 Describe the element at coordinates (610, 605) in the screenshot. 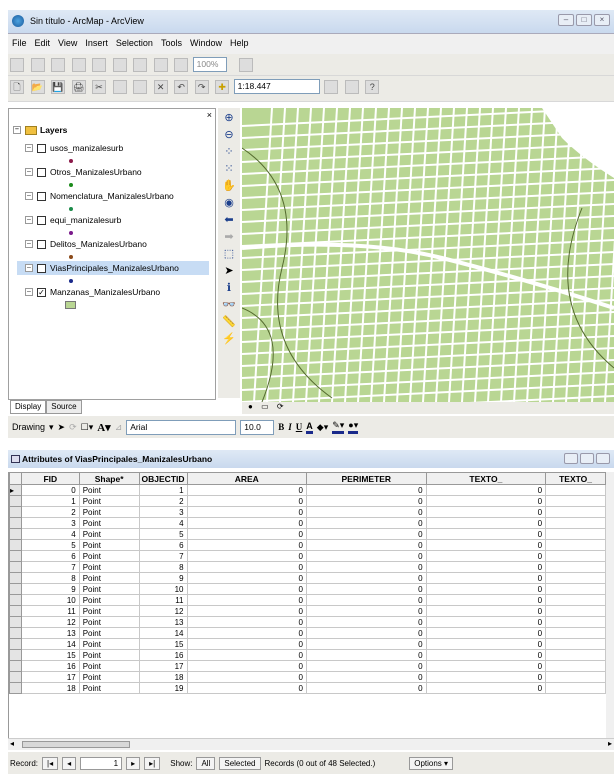

I see `vertical-scrollbar` at that location.